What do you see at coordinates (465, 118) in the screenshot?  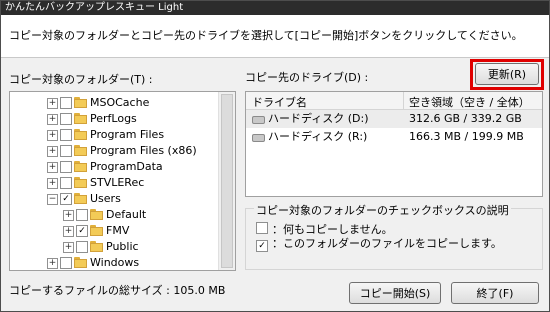 I see `drive-space: 312.6 GB / 339.2 GB` at bounding box center [465, 118].